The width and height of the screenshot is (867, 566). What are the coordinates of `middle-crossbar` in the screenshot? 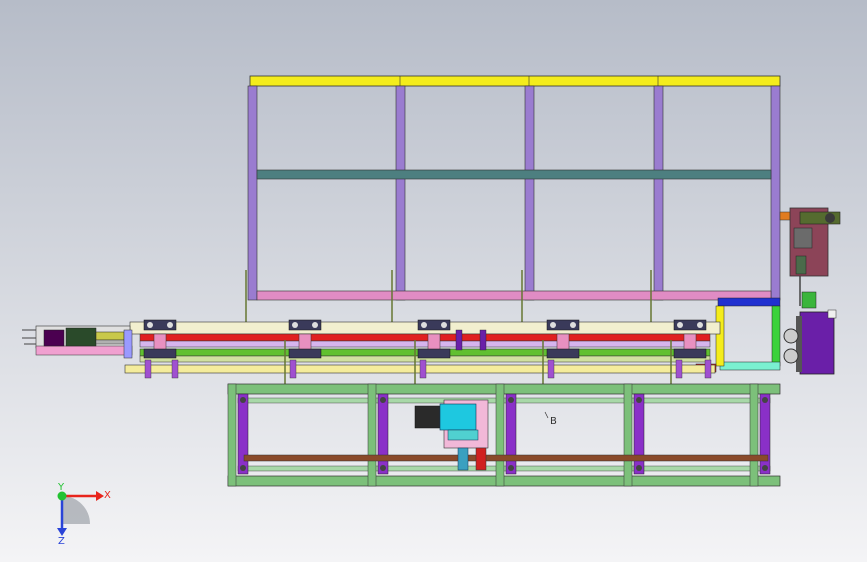 It's located at (514, 174).